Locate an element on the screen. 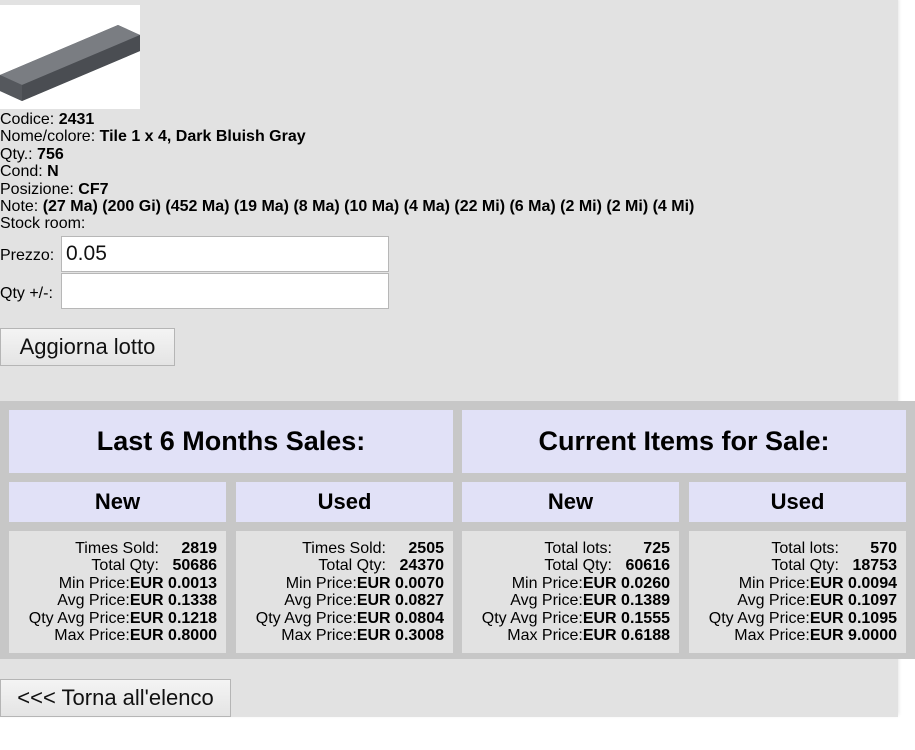 The height and width of the screenshot is (750, 915). qty-adjust-input is located at coordinates (225, 291).